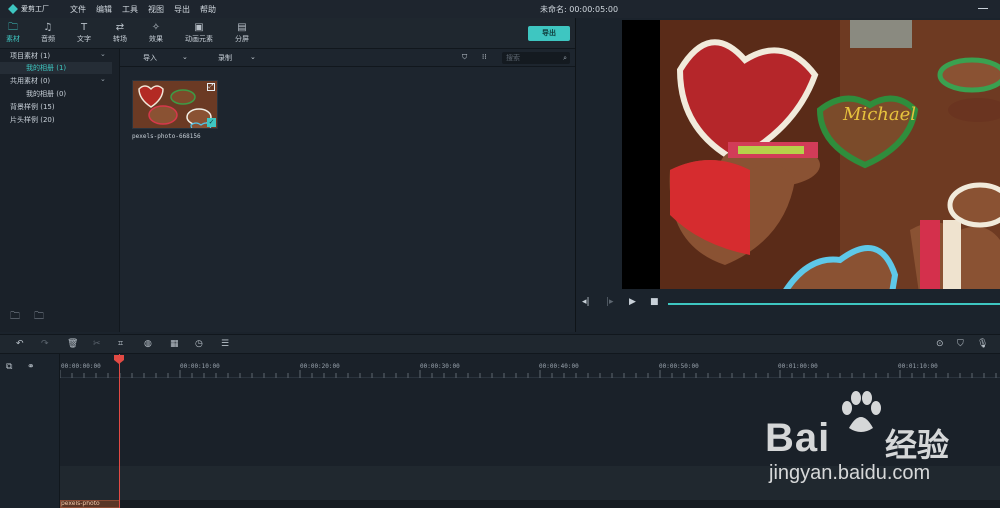  What do you see at coordinates (211, 122) in the screenshot?
I see `check-icon: ✓` at bounding box center [211, 122].